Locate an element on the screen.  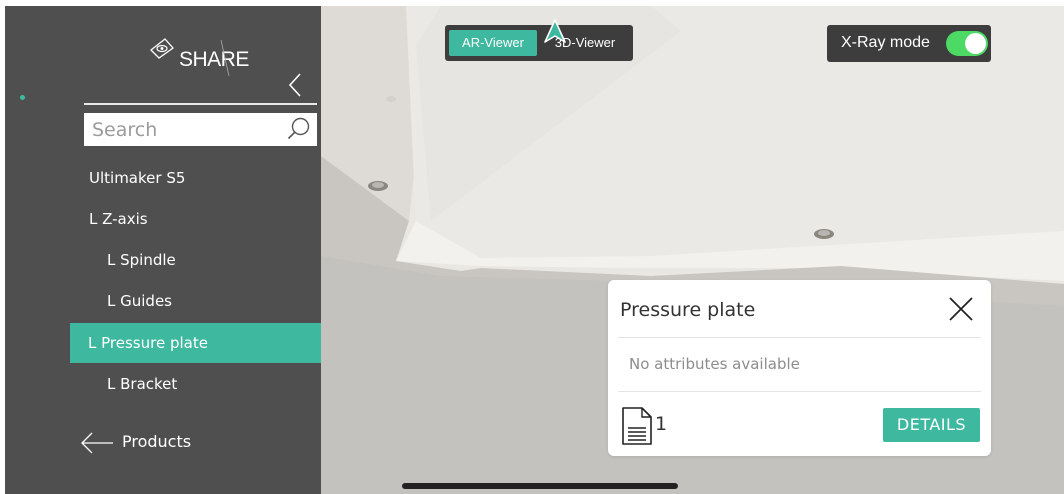
search-input is located at coordinates (187, 129).